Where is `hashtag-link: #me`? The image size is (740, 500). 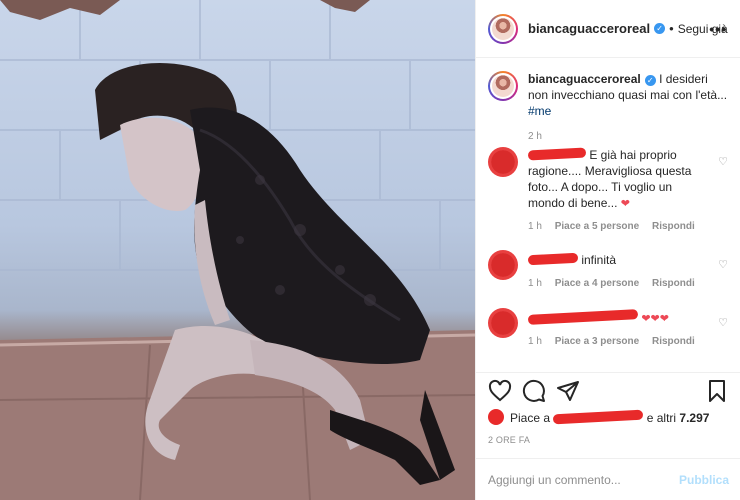
hashtag-link: #me is located at coordinates (539, 111).